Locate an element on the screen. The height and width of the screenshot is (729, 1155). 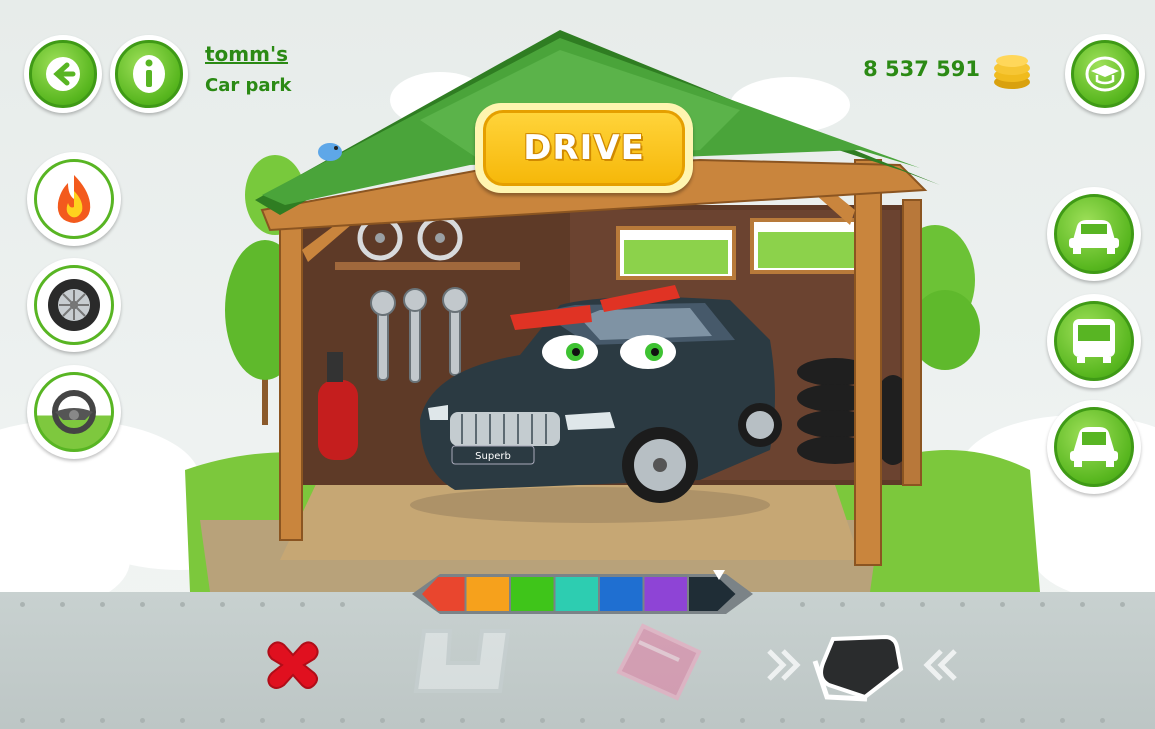
back-arrow-icon is located at coordinates (62, 73).